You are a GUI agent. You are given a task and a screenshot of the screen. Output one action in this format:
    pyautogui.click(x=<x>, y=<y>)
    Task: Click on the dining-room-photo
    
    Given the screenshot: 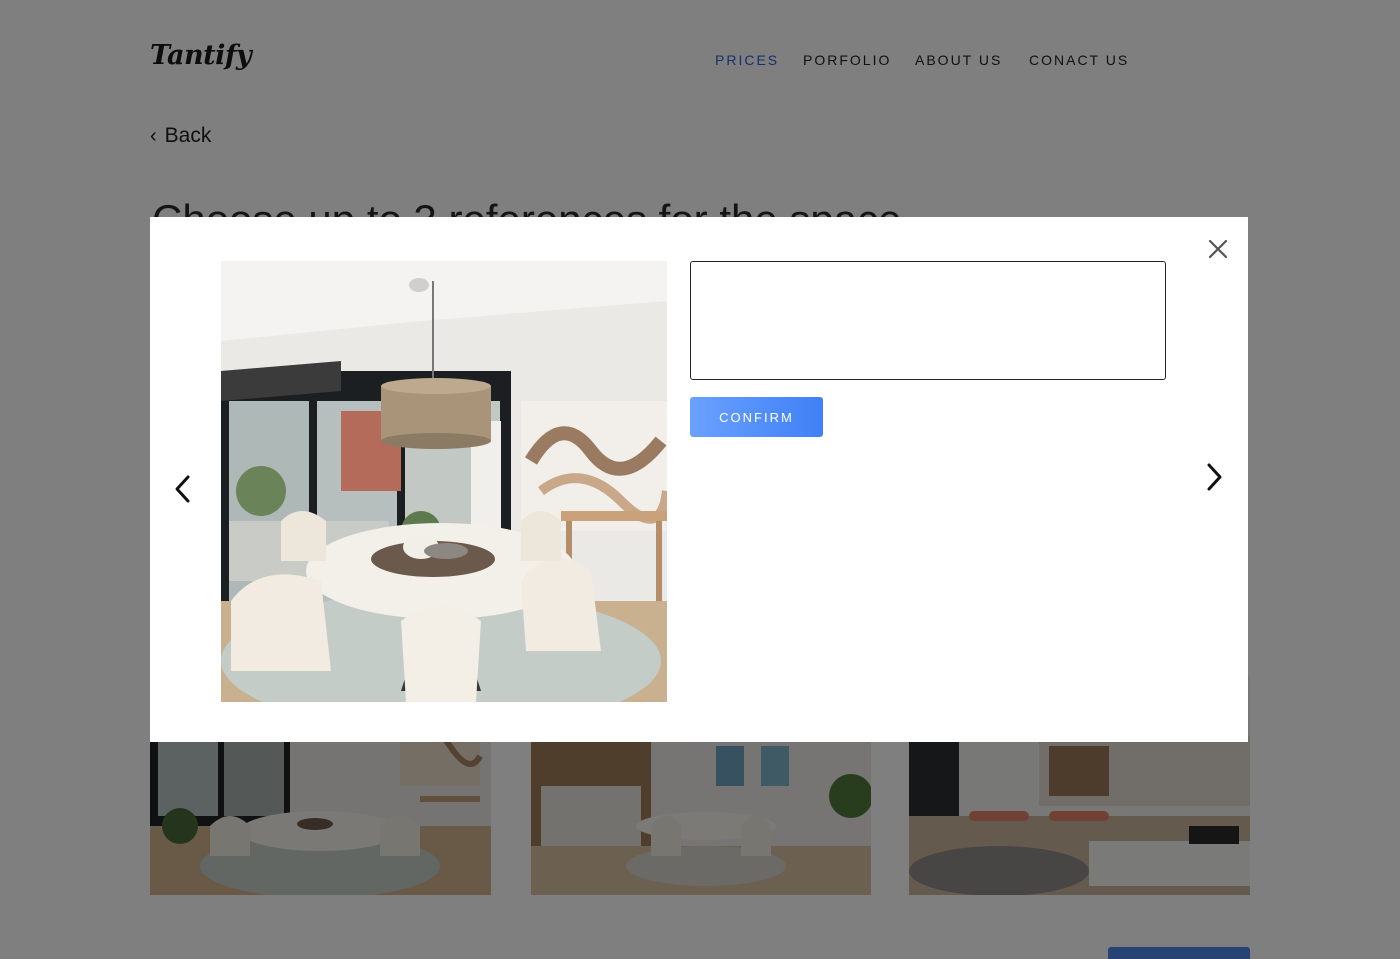 What is the action you would take?
    pyautogui.click(x=444, y=481)
    